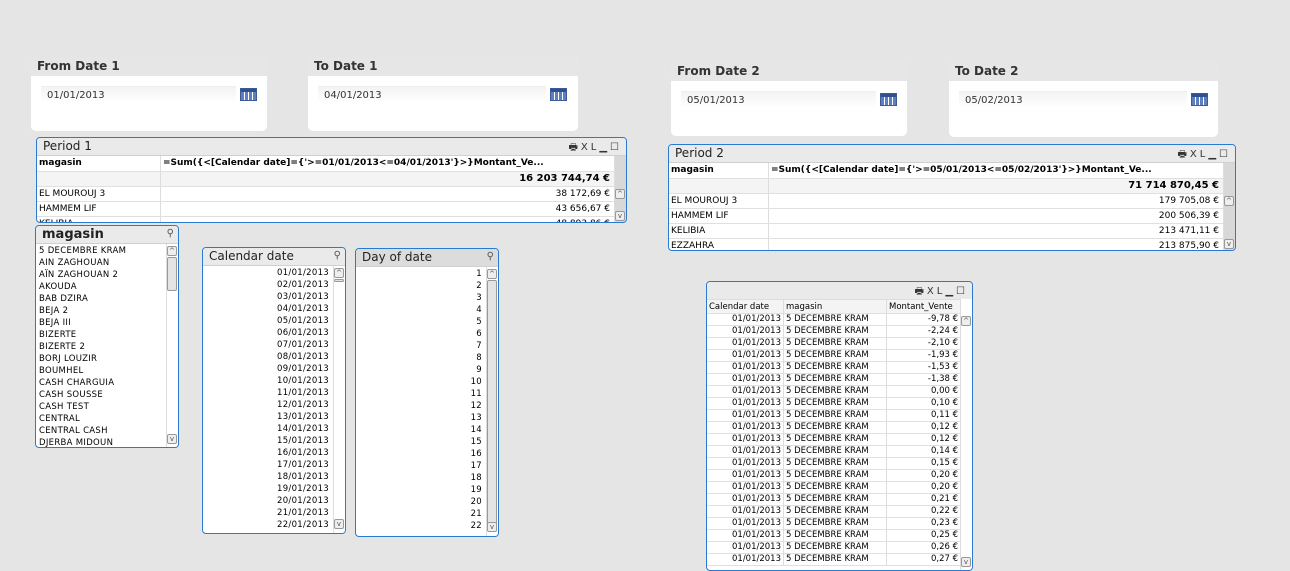  I want to click on list-item: BOUMHEL, so click(100, 371).